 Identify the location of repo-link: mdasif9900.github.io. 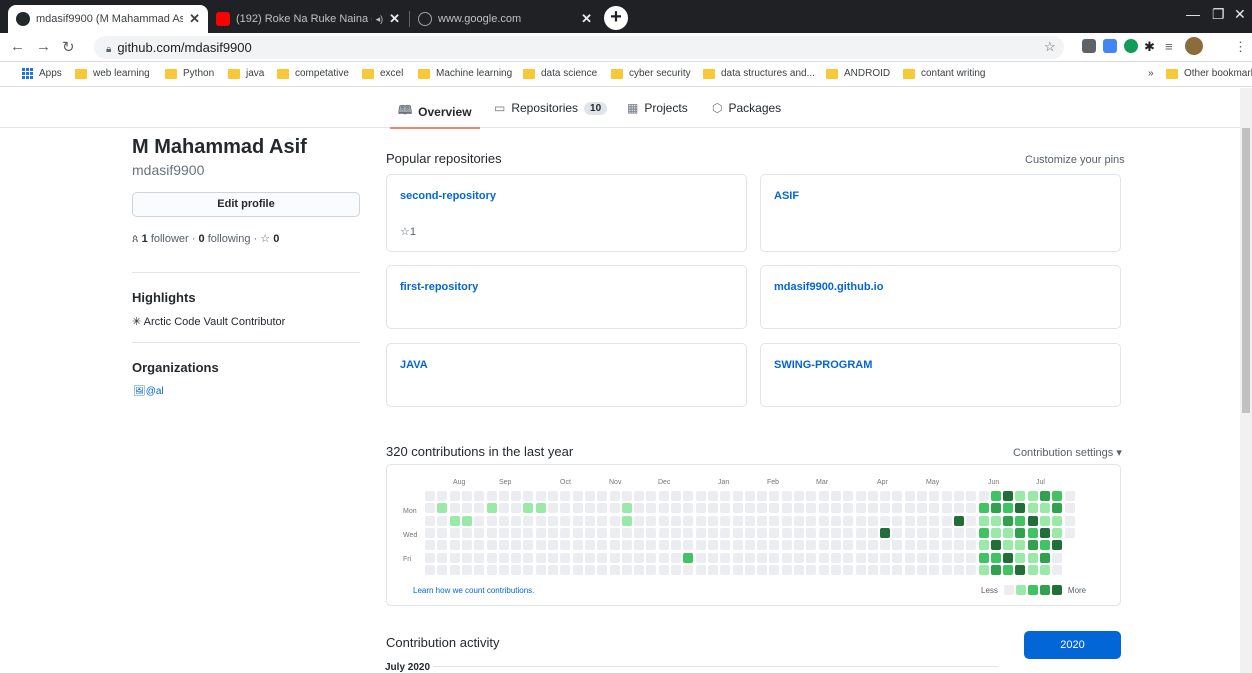
(828, 287).